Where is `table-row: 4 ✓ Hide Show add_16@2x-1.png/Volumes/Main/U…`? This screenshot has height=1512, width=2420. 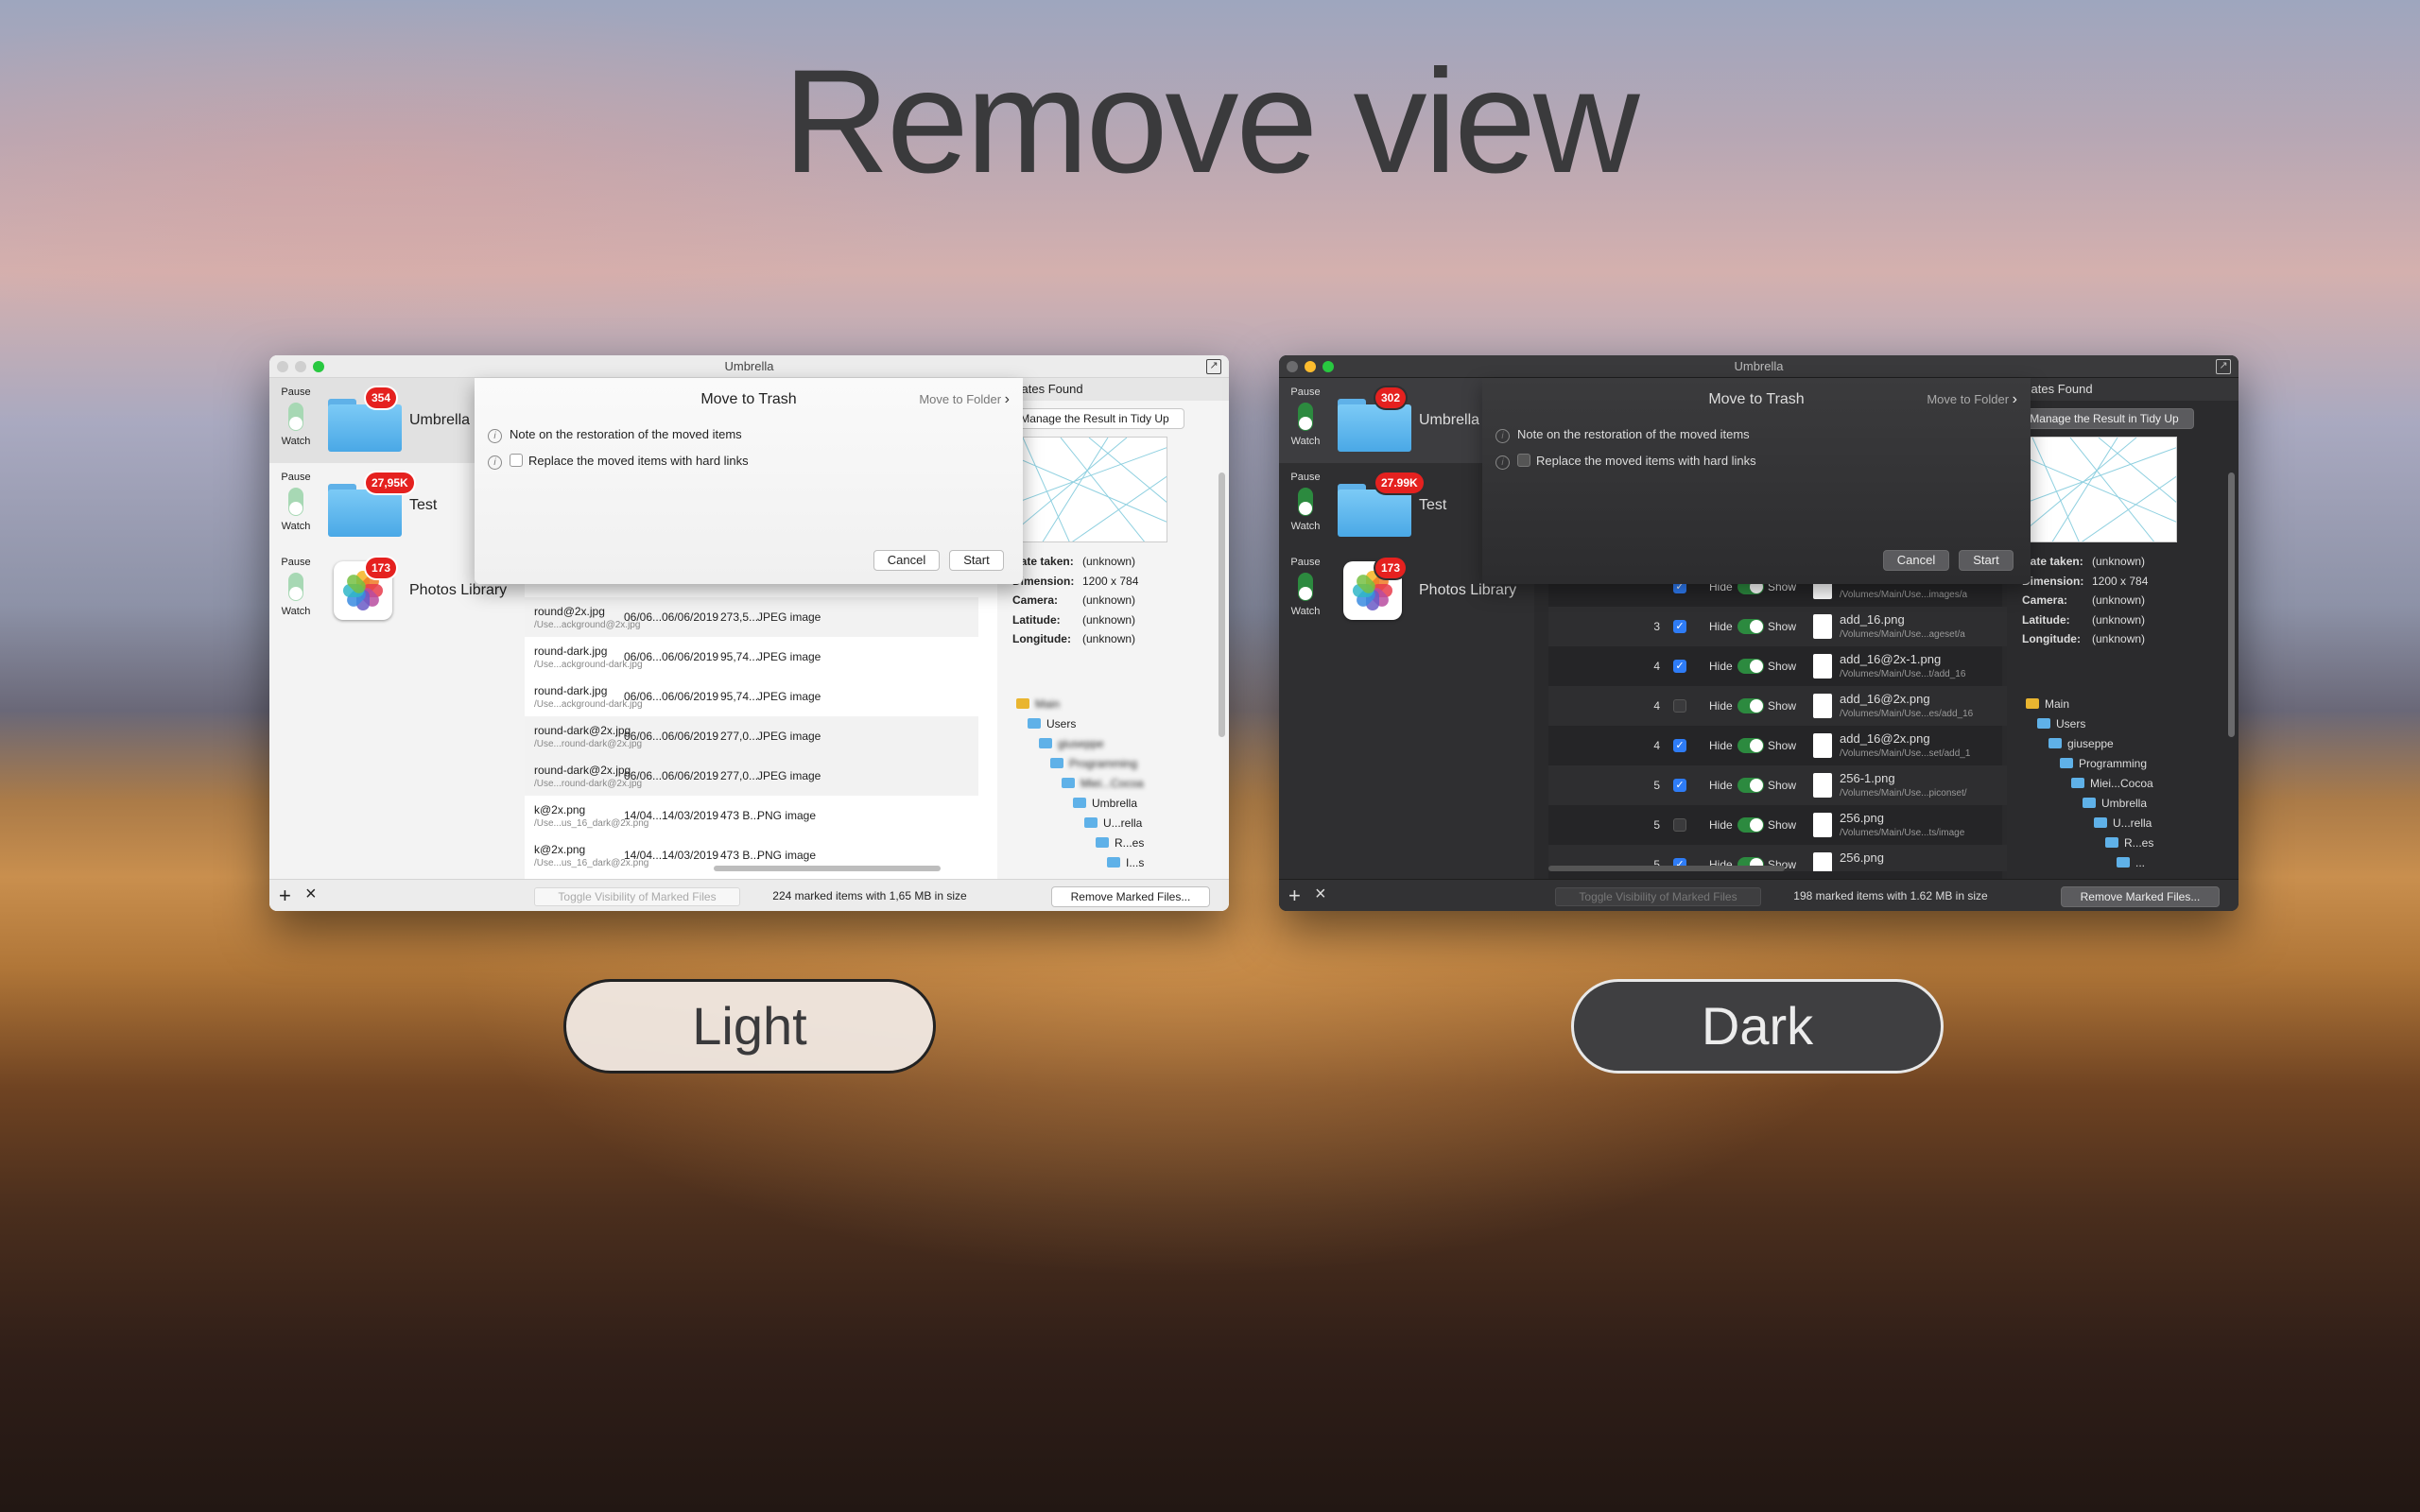
table-row: 4 ✓ Hide Show add_16@2x-1.png/Volumes/Main/U… is located at coordinates (1784, 666).